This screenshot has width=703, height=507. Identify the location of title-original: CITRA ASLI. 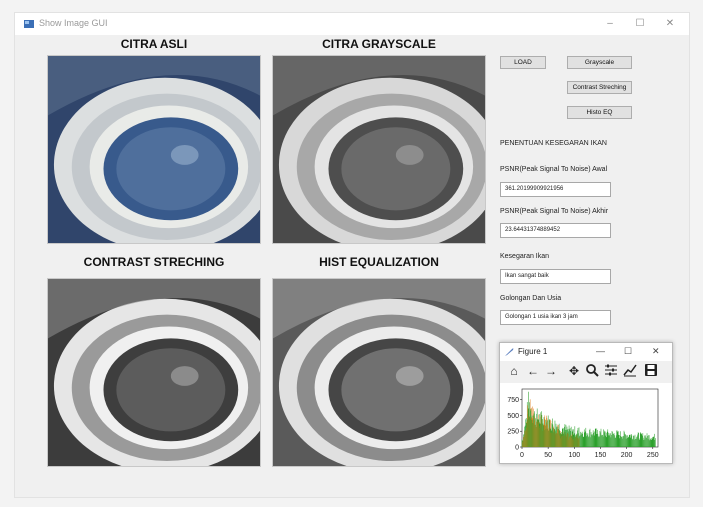
(154, 44).